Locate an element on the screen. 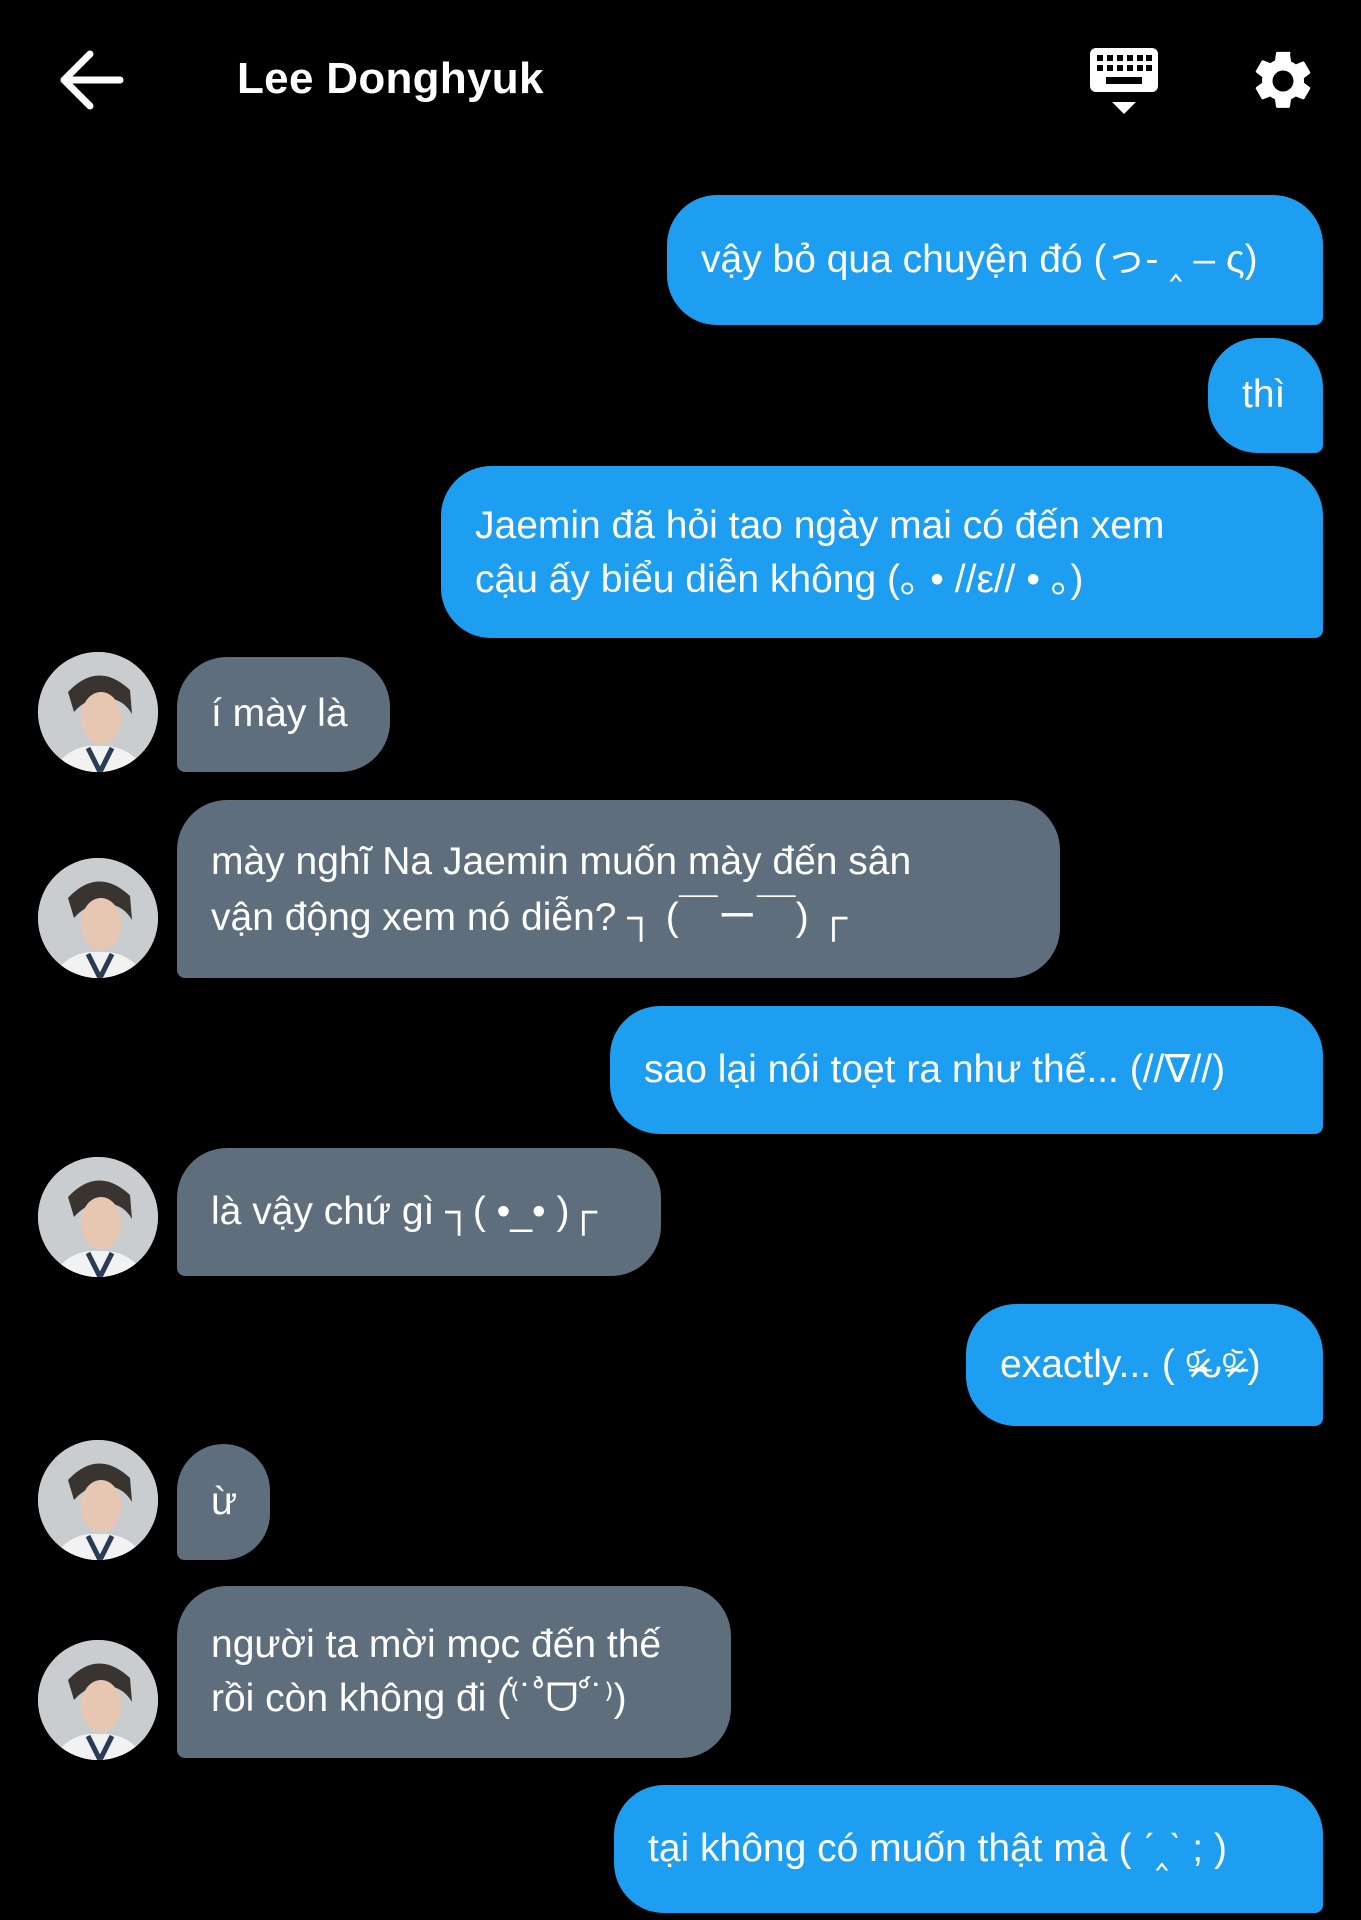 The width and height of the screenshot is (1361, 1920). outgoing-message-bubble: tại không có muốn thật mà ( ˊ‸ˋ ; ) is located at coordinates (968, 1849).